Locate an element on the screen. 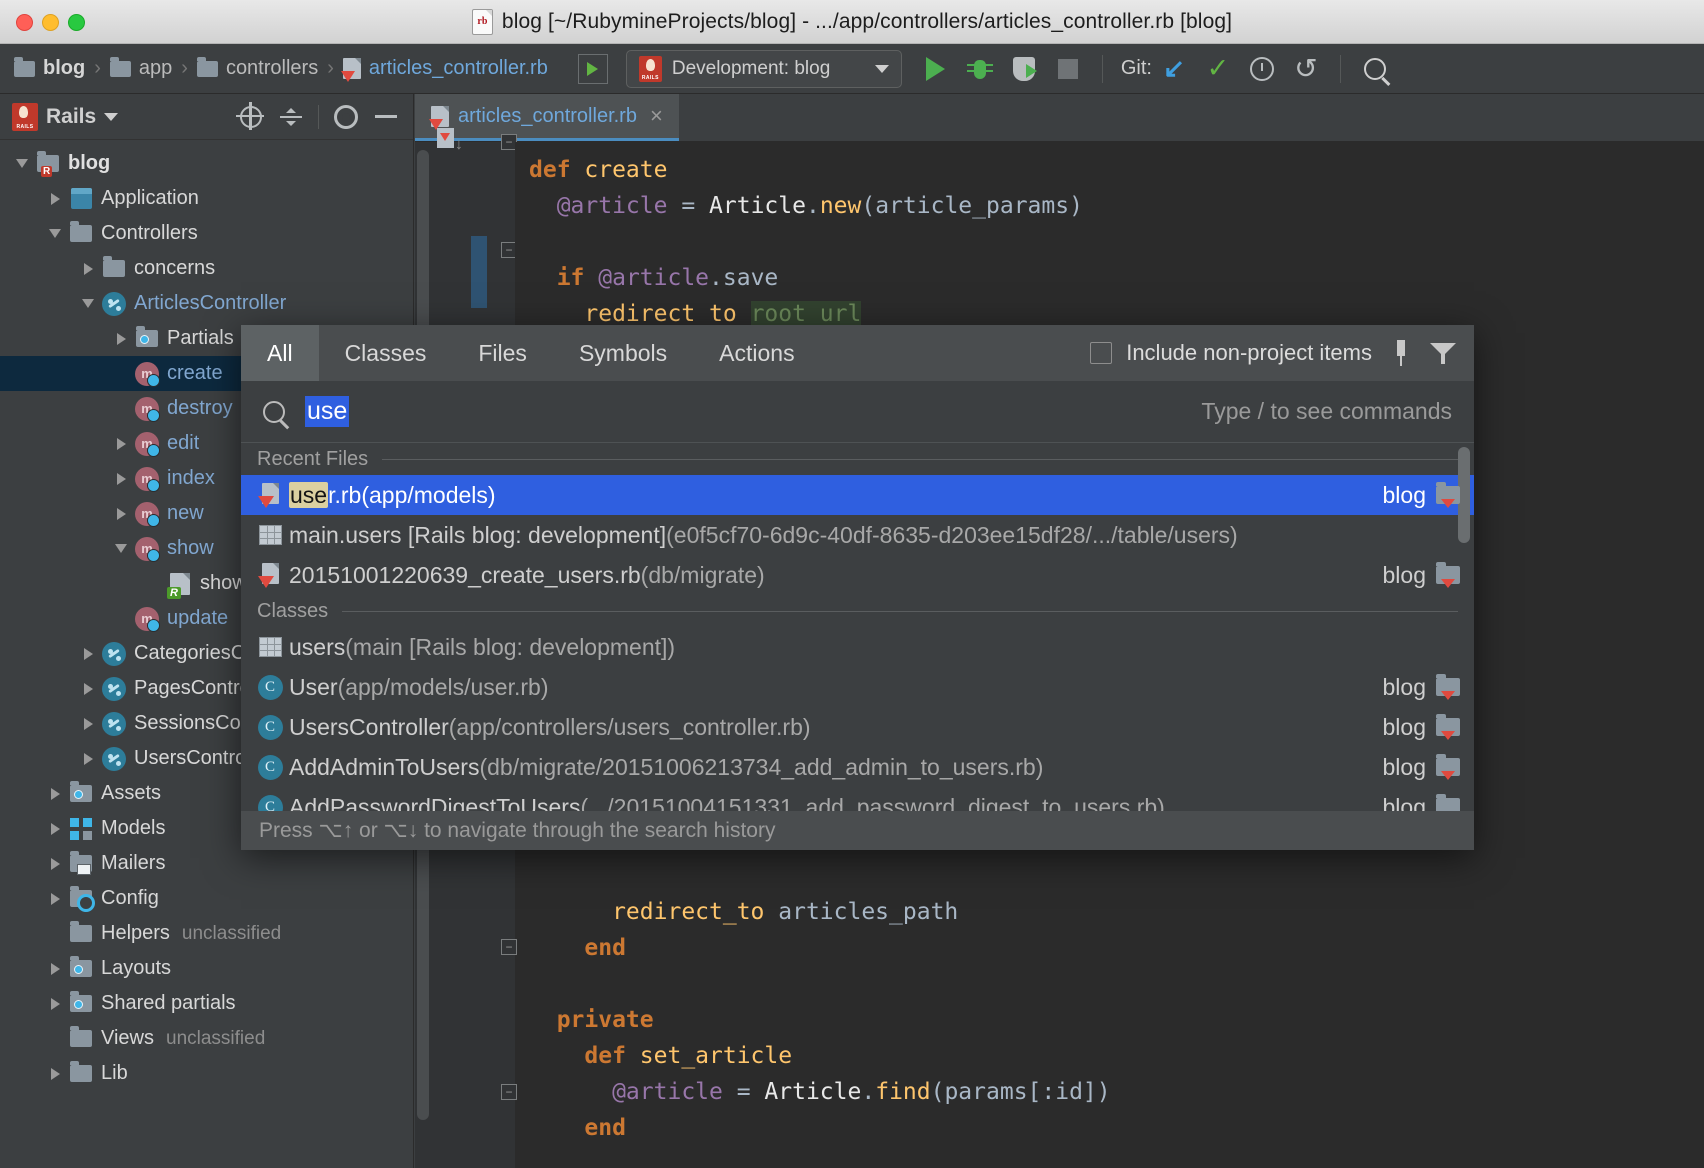 The height and width of the screenshot is (1168, 1704). sidebar-item-articlescontroller: ArticlesController is located at coordinates (206, 303).